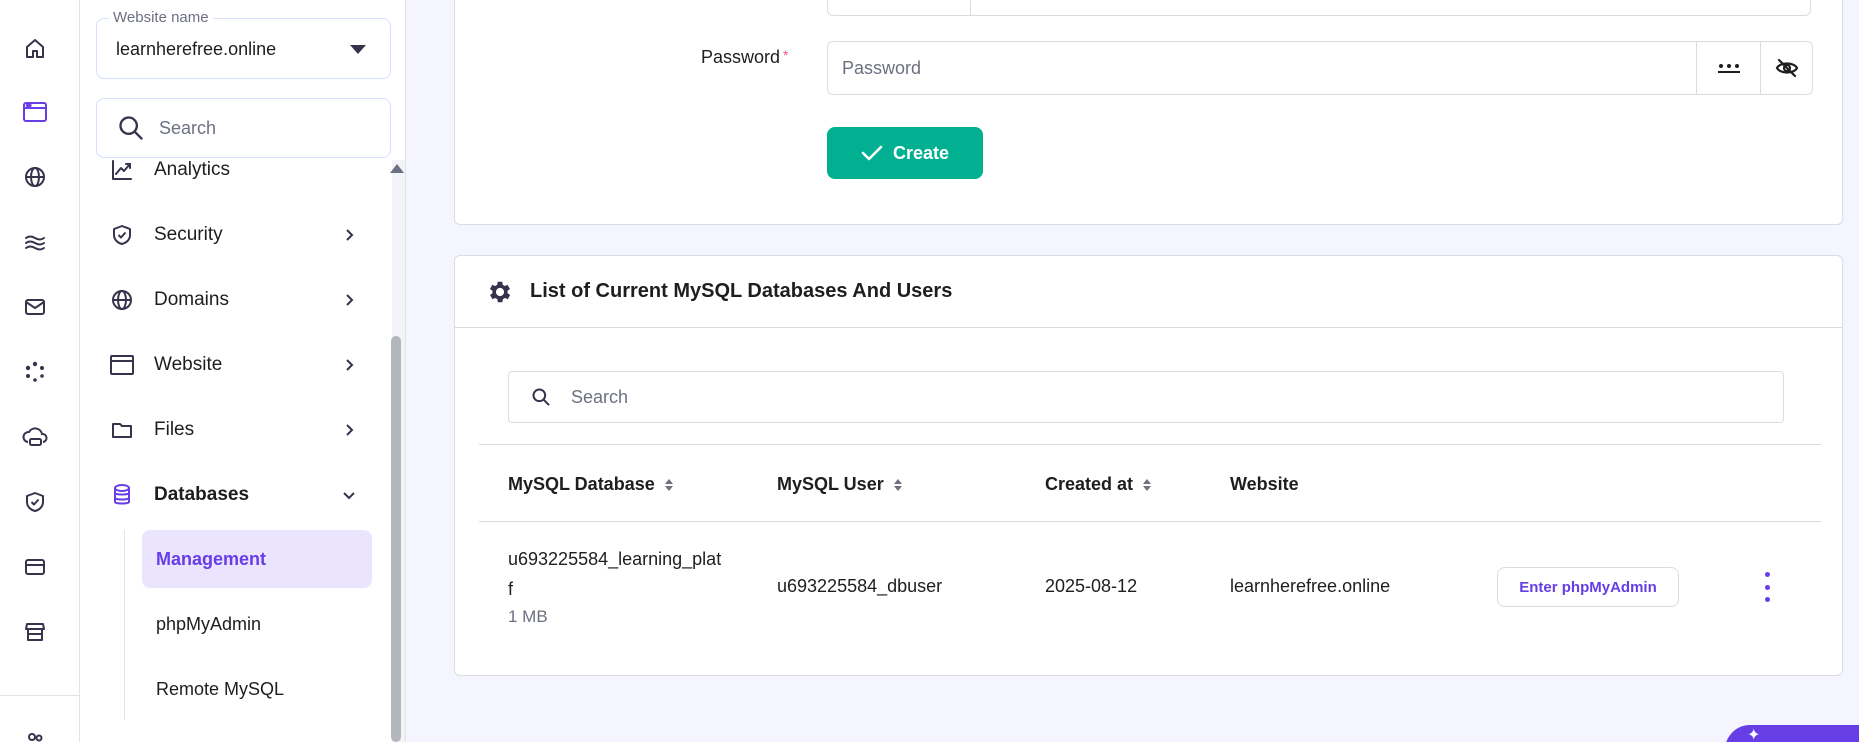 This screenshot has height=742, width=1859. What do you see at coordinates (174, 429) in the screenshot?
I see `sidebar-item-label: Files` at bounding box center [174, 429].